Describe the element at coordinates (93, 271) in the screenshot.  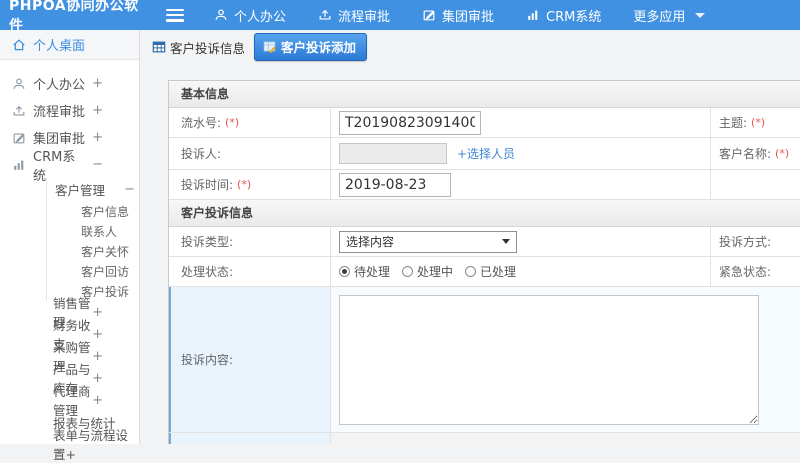
I see `sidebar-item-customer-revisit: 客户回访` at that location.